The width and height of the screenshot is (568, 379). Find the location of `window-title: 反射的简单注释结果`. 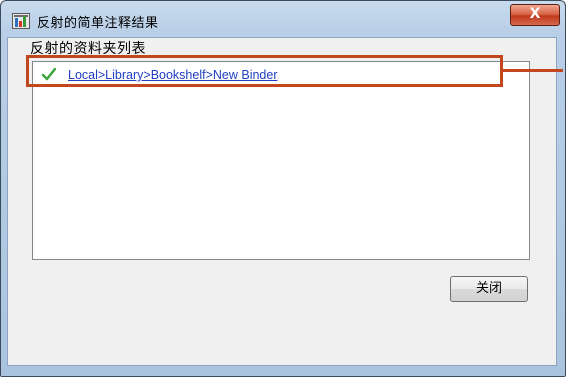

window-title: 反射的简单注释结果 is located at coordinates (98, 23).